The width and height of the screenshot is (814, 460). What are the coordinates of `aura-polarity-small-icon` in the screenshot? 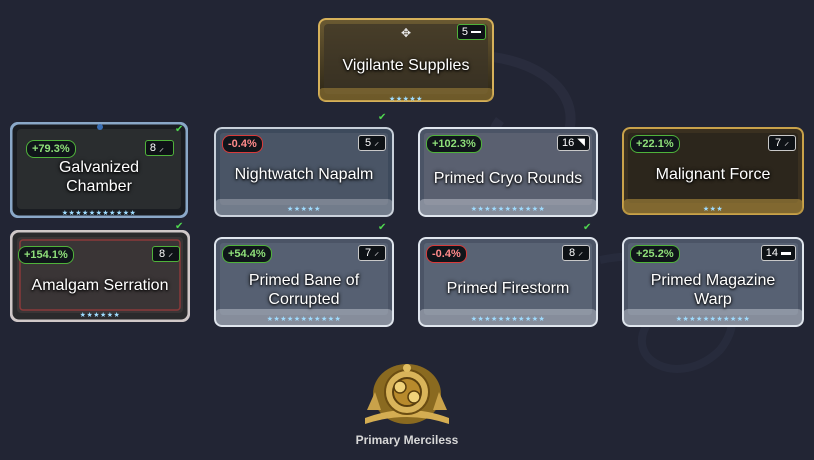 It's located at (476, 33).